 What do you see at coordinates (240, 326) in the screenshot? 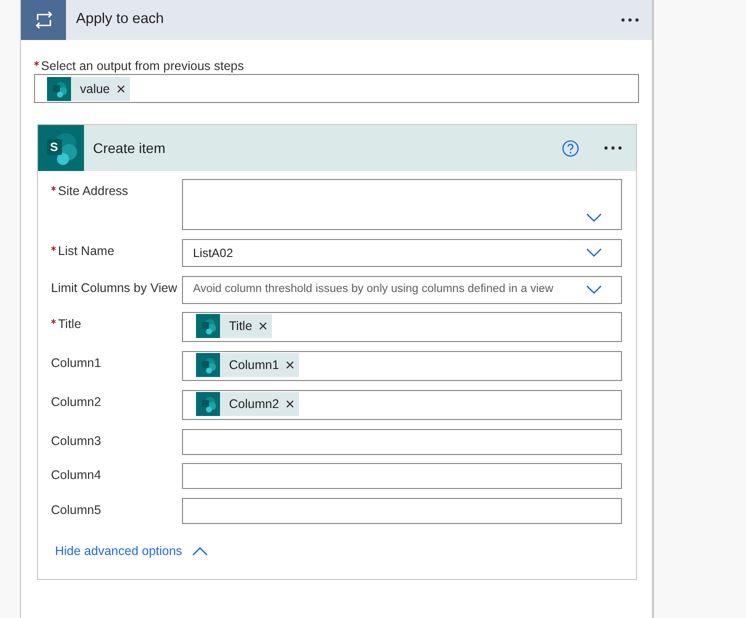
I see `token-label: Title` at bounding box center [240, 326].